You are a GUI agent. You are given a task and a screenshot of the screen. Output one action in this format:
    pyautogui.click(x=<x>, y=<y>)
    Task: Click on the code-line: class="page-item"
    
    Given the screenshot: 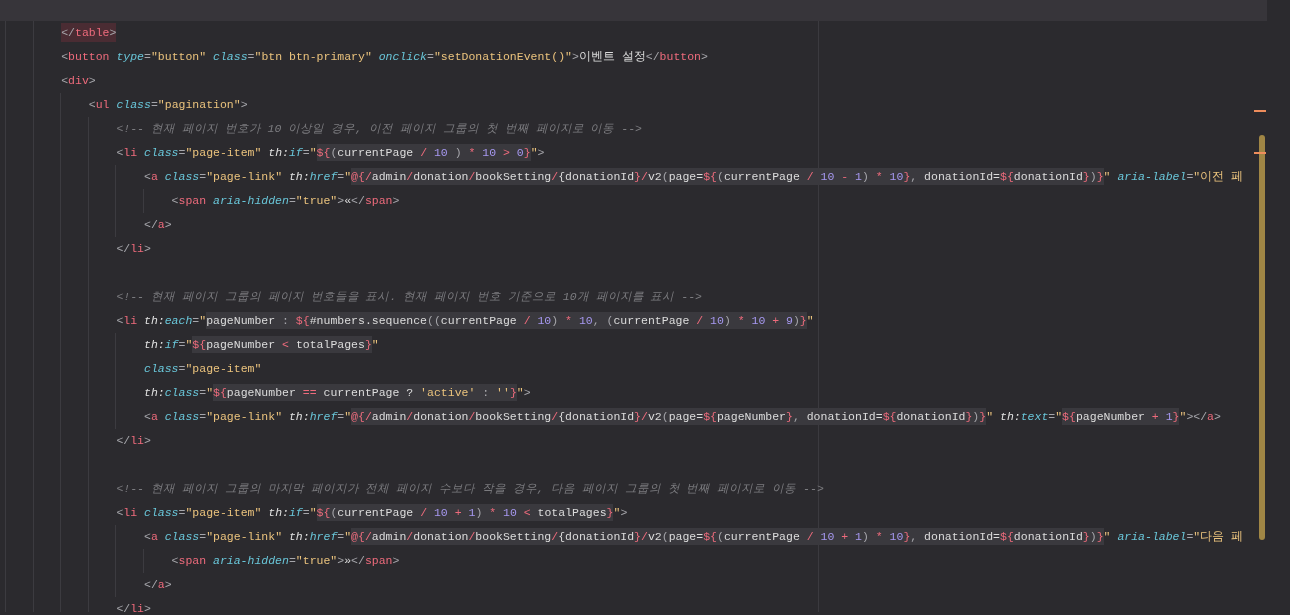 What is the action you would take?
    pyautogui.click(x=203, y=369)
    